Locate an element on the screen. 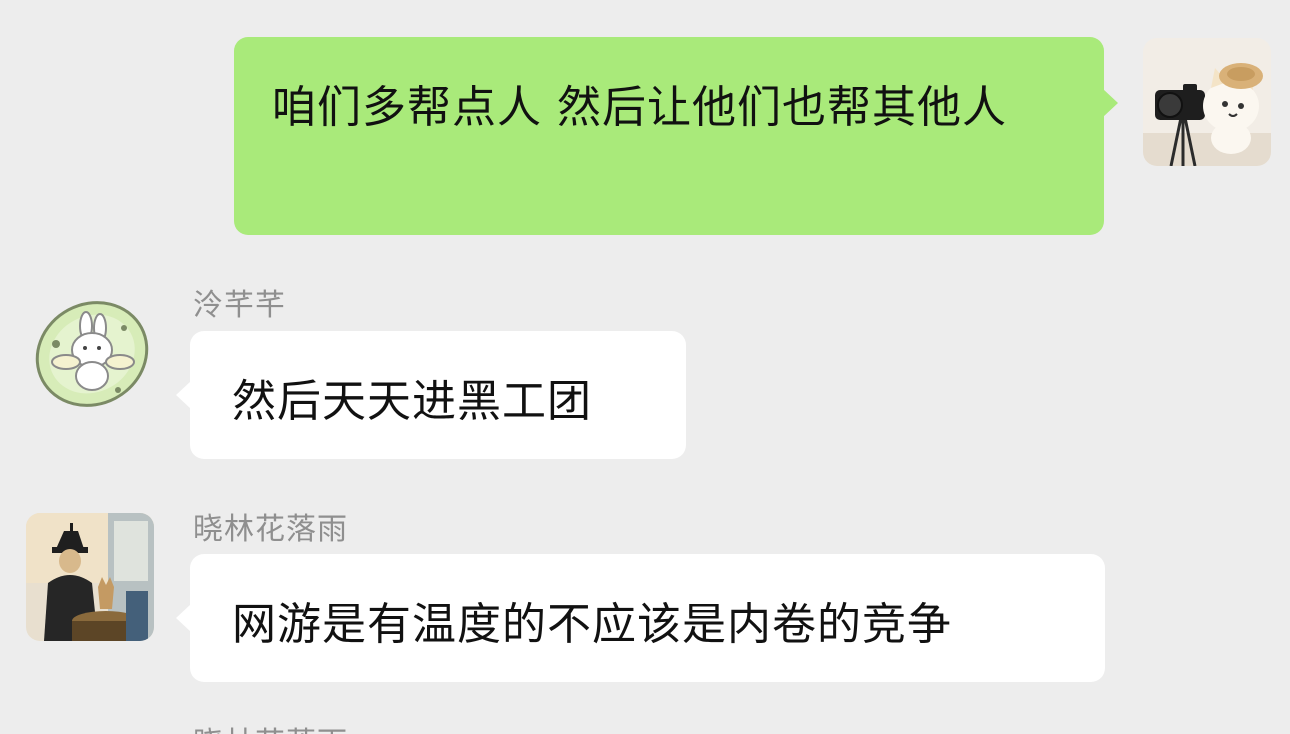 This screenshot has width=1290, height=734. sender-name: 泠芊芊 is located at coordinates (239, 305).